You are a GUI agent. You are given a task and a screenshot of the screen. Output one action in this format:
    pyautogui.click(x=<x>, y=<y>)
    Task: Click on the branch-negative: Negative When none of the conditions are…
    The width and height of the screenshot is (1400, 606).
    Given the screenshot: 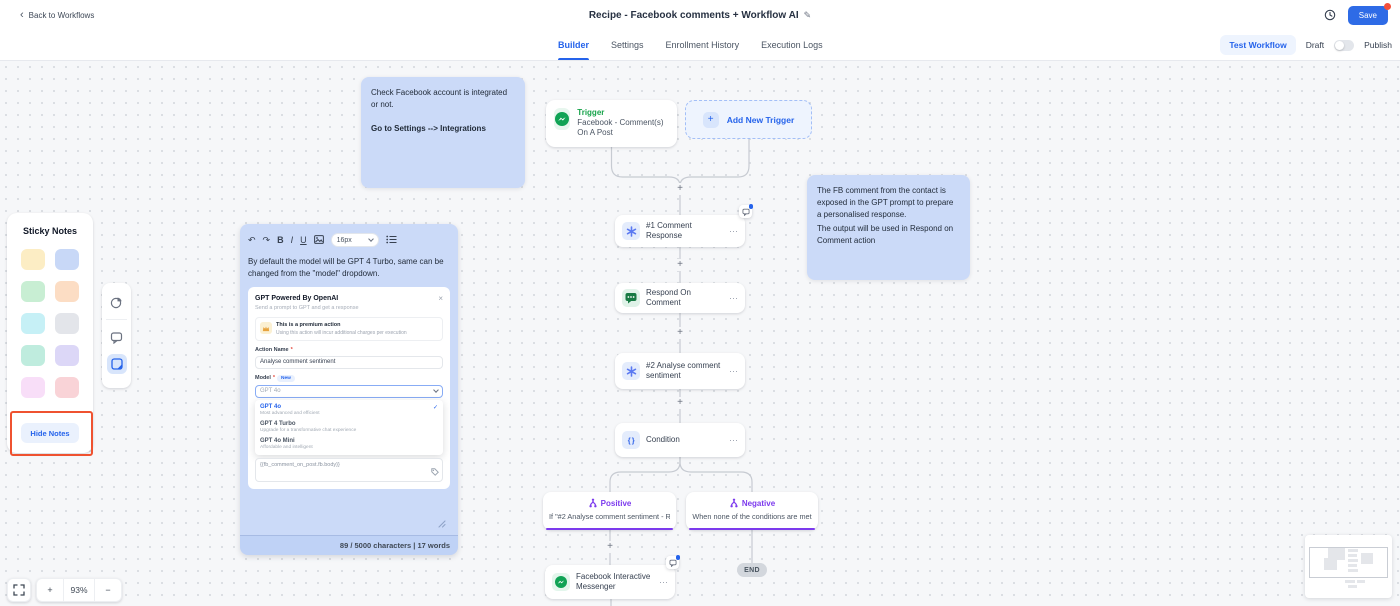 What is the action you would take?
    pyautogui.click(x=752, y=511)
    